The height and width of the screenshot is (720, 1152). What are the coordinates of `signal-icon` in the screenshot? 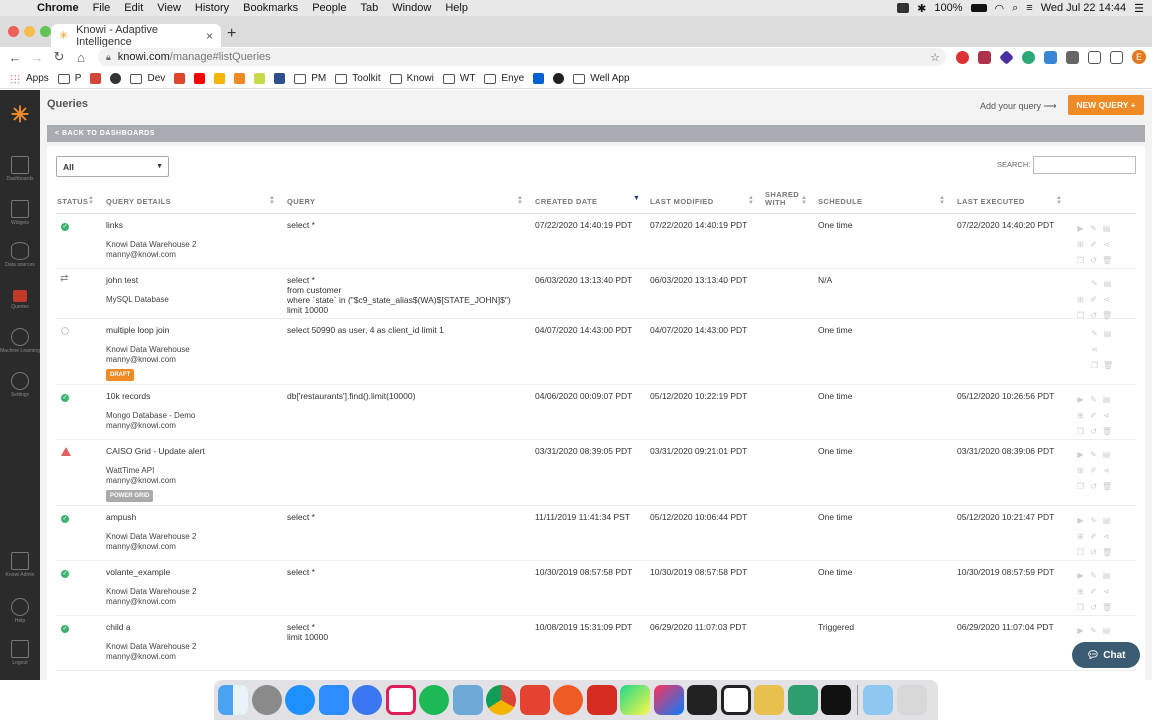 It's located at (367, 700).